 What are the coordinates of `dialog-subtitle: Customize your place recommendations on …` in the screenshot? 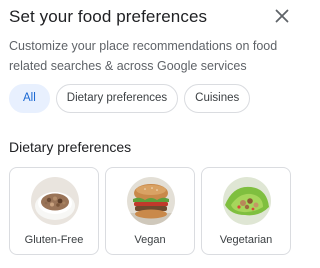 It's located at (143, 56).